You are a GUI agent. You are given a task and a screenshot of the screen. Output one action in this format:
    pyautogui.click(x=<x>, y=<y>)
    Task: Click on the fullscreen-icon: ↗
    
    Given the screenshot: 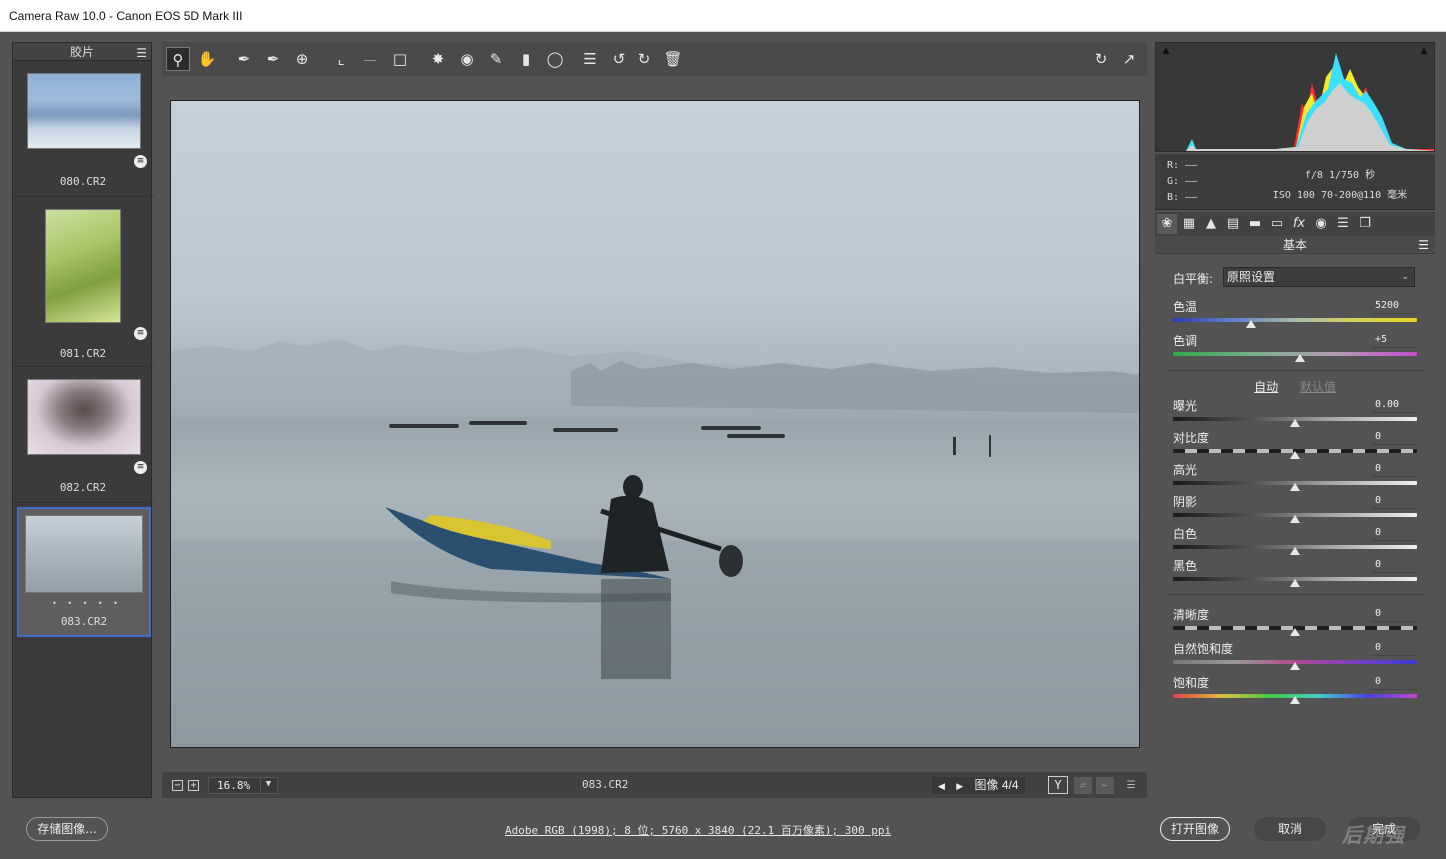 What is the action you would take?
    pyautogui.click(x=1129, y=59)
    